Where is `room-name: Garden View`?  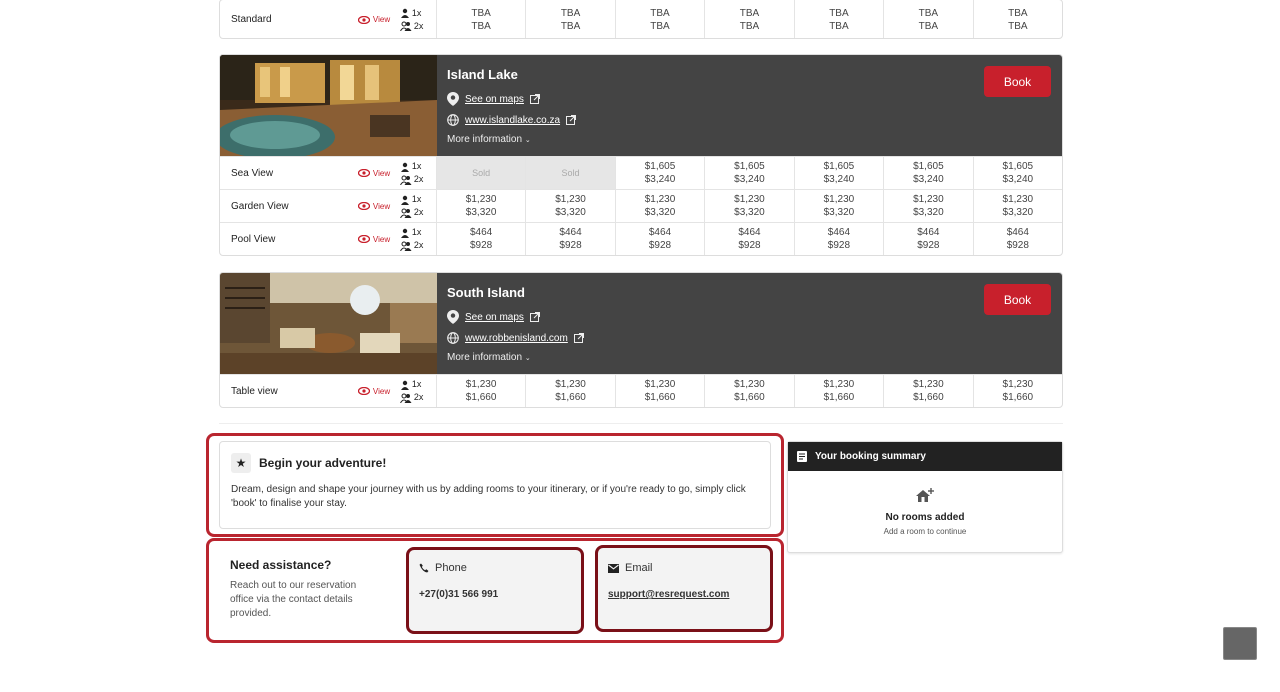 room-name: Garden View is located at coordinates (260, 206).